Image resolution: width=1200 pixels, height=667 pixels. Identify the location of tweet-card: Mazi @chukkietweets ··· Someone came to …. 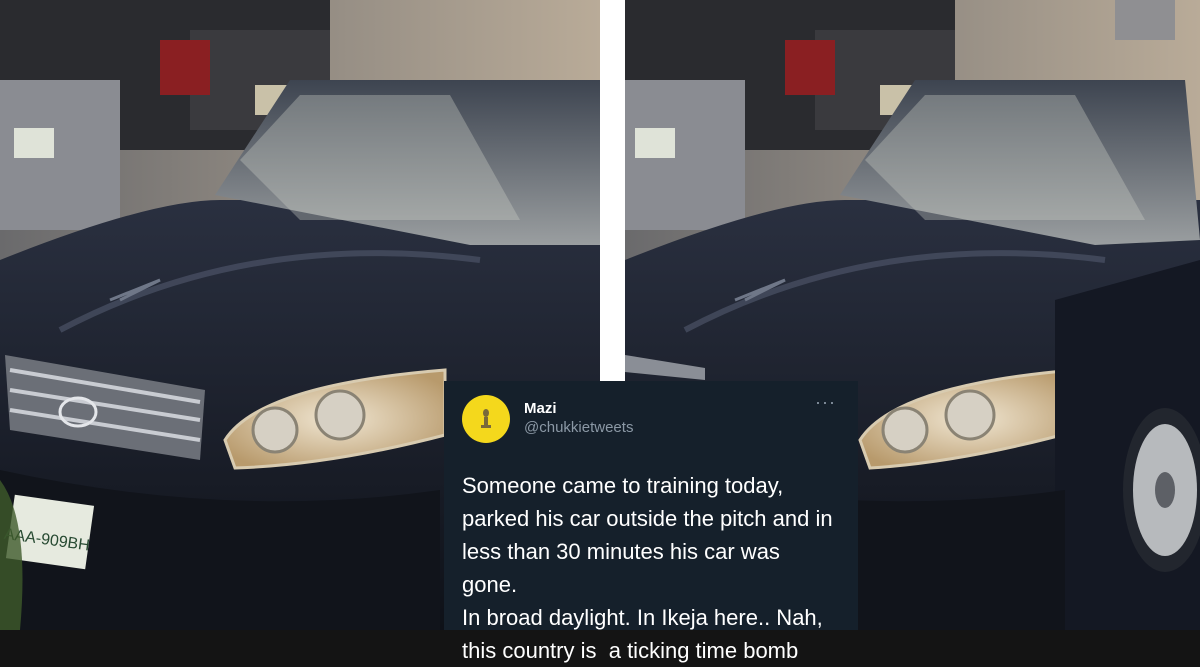
(651, 522).